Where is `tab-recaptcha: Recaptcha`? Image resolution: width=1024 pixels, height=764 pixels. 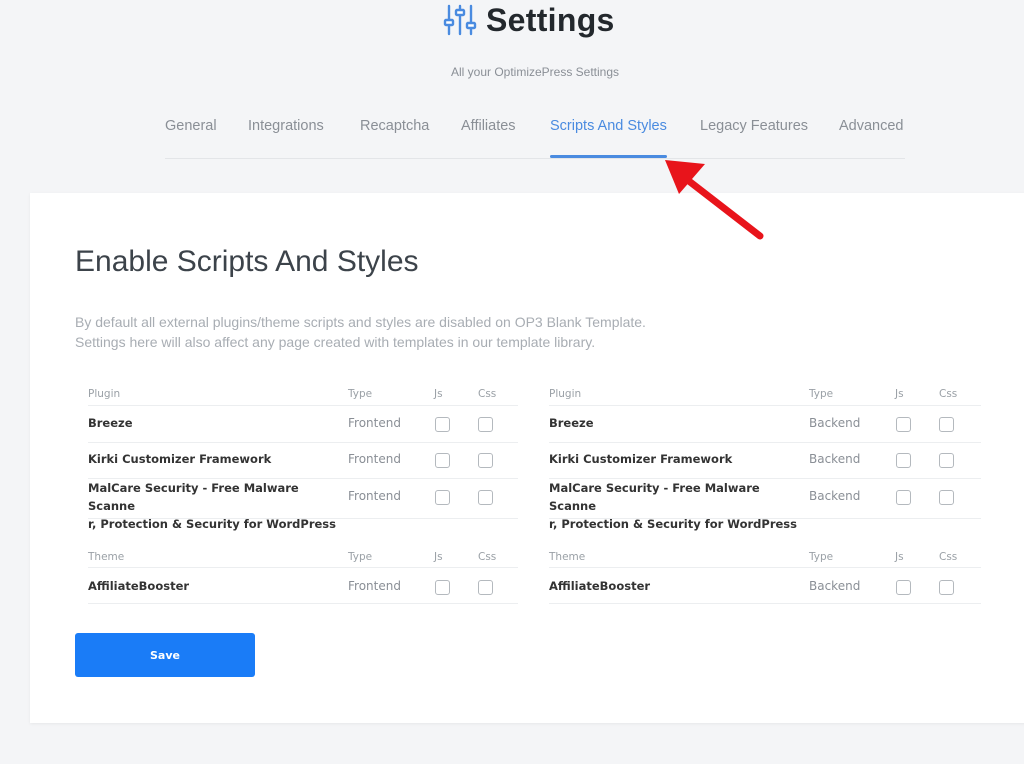 tab-recaptcha: Recaptcha is located at coordinates (394, 138).